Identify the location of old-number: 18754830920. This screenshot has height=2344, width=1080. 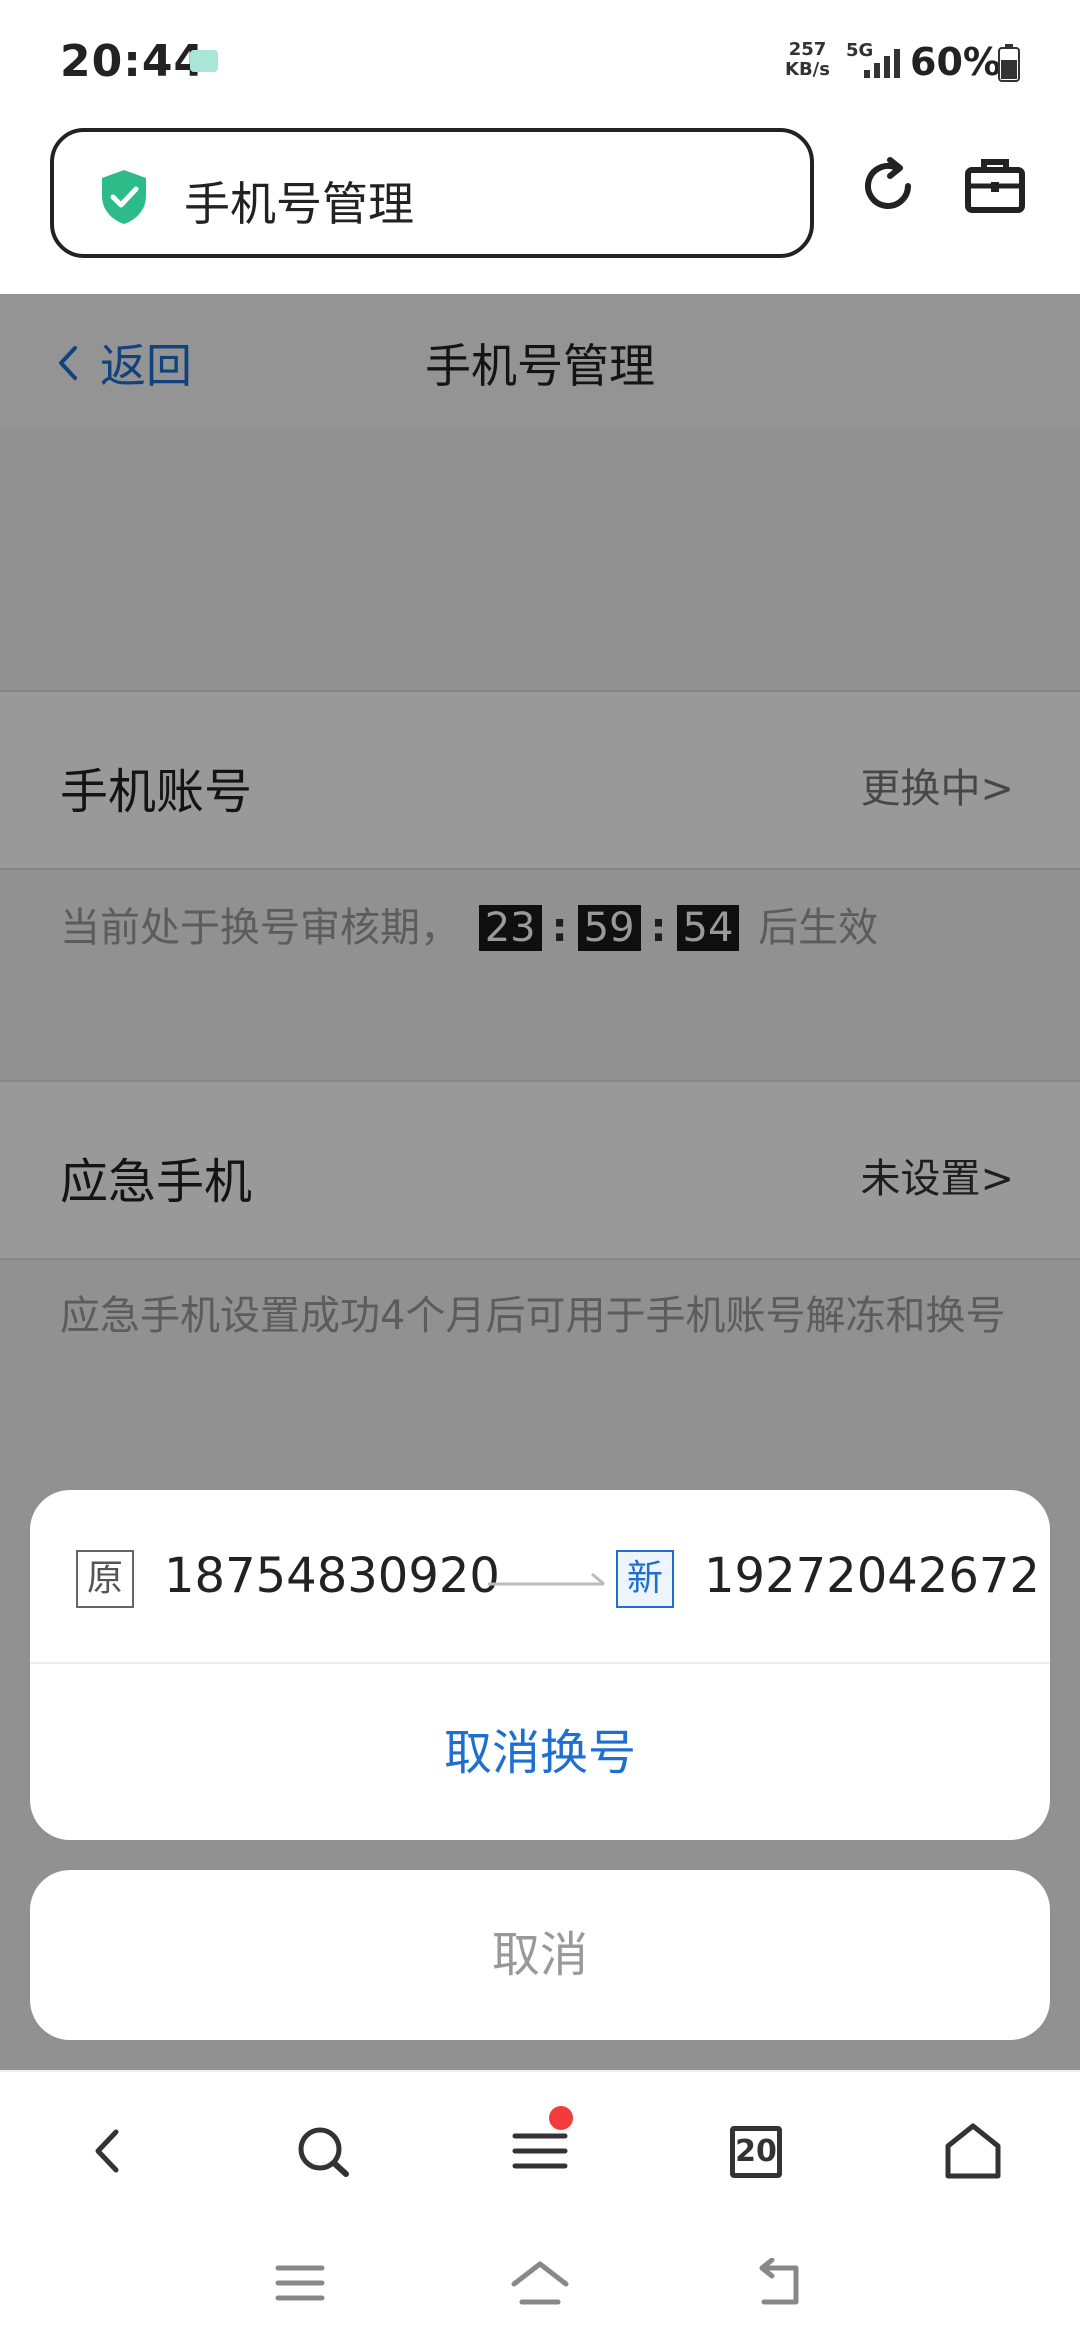
(332, 1576).